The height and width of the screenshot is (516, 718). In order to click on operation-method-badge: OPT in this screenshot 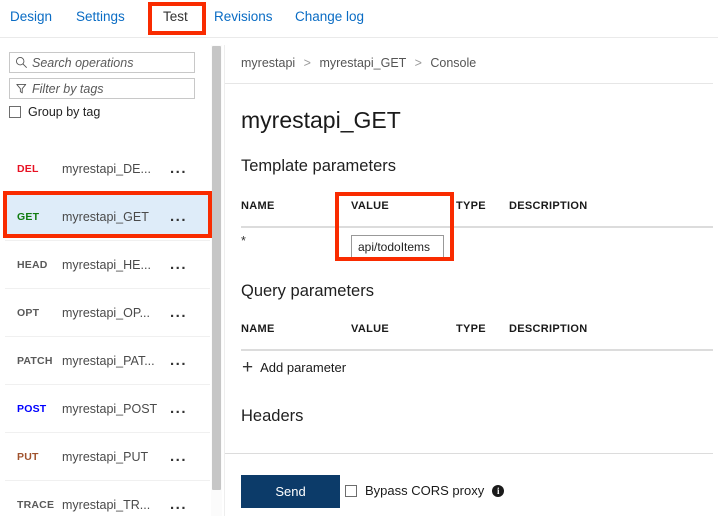, I will do `click(28, 312)`.